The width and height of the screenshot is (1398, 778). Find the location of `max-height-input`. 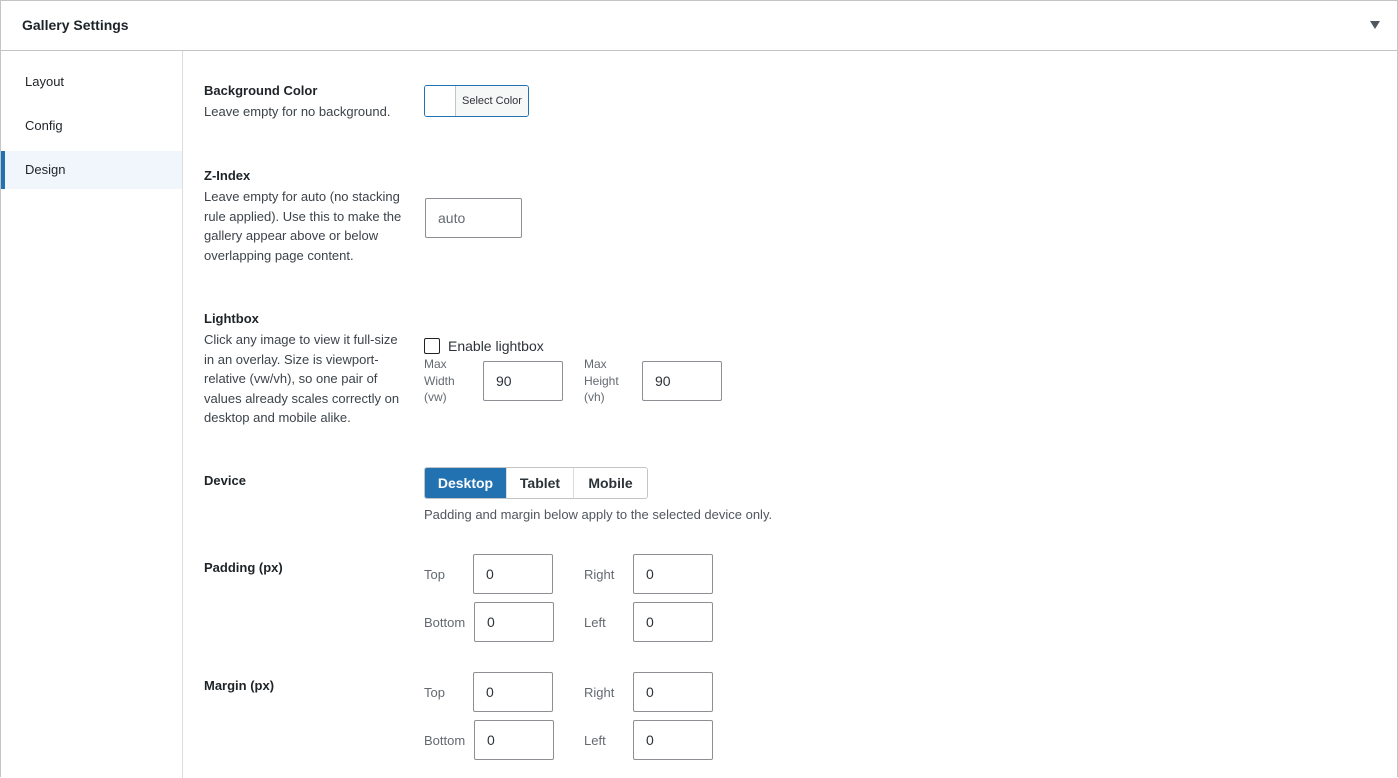

max-height-input is located at coordinates (682, 381).